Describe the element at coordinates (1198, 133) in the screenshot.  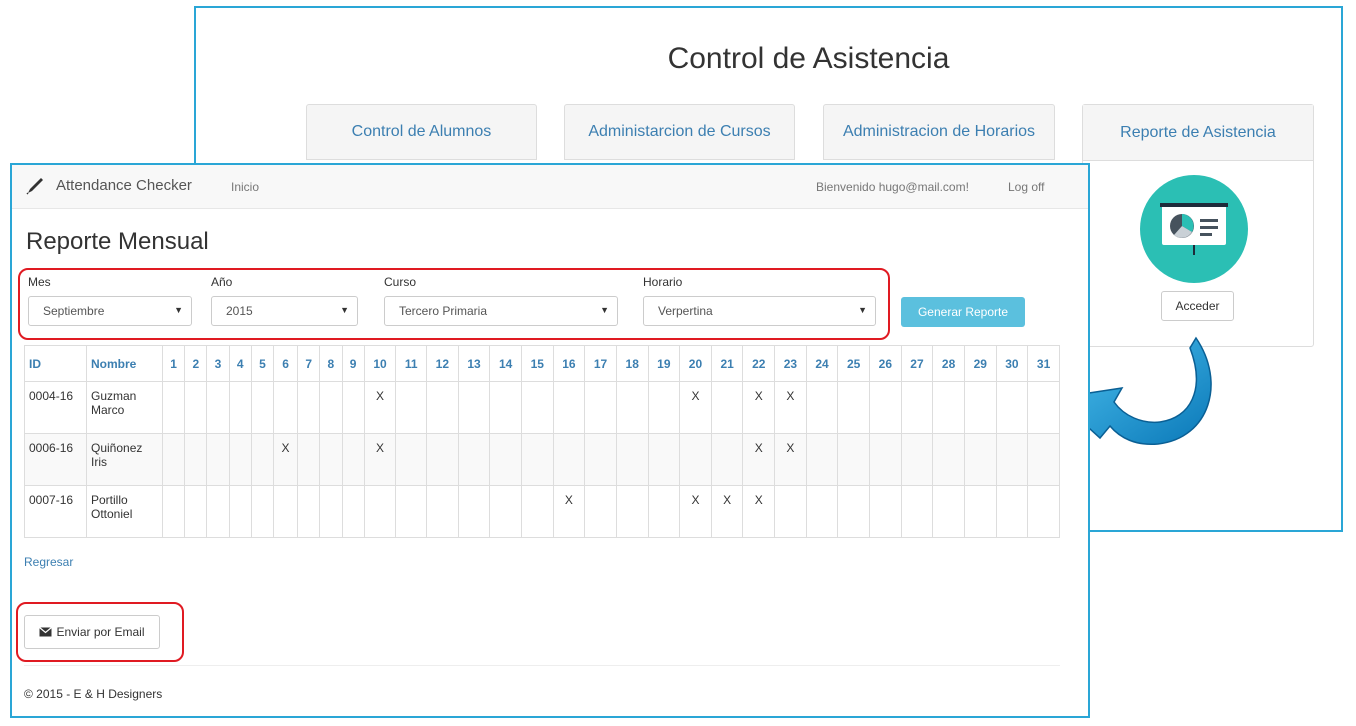
I see `report-card-title: Reporte de Asistencia` at that location.